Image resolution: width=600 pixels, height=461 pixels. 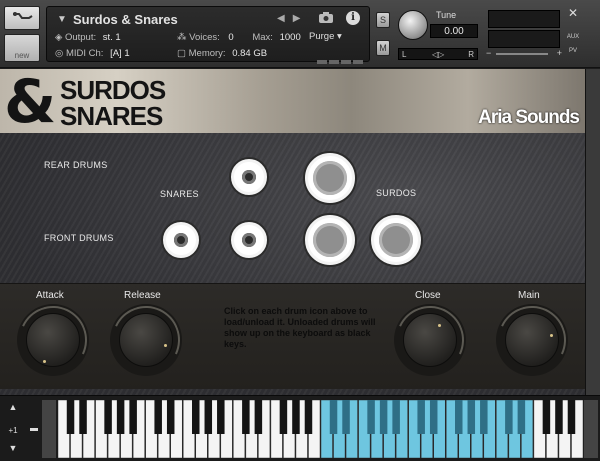 I want to click on attack-label: Attack, so click(x=50, y=295).